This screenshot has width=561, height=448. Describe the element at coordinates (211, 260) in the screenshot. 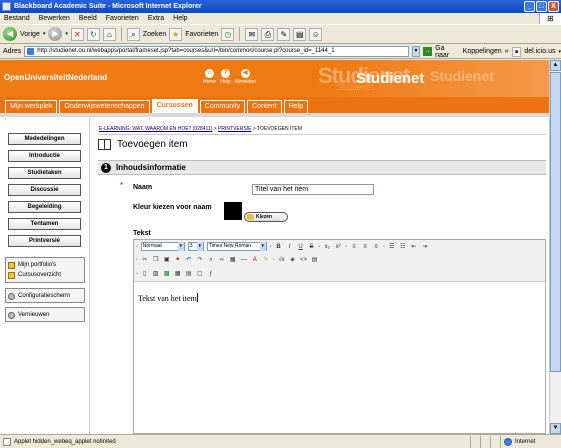

I see `find-icon: ⌕` at that location.